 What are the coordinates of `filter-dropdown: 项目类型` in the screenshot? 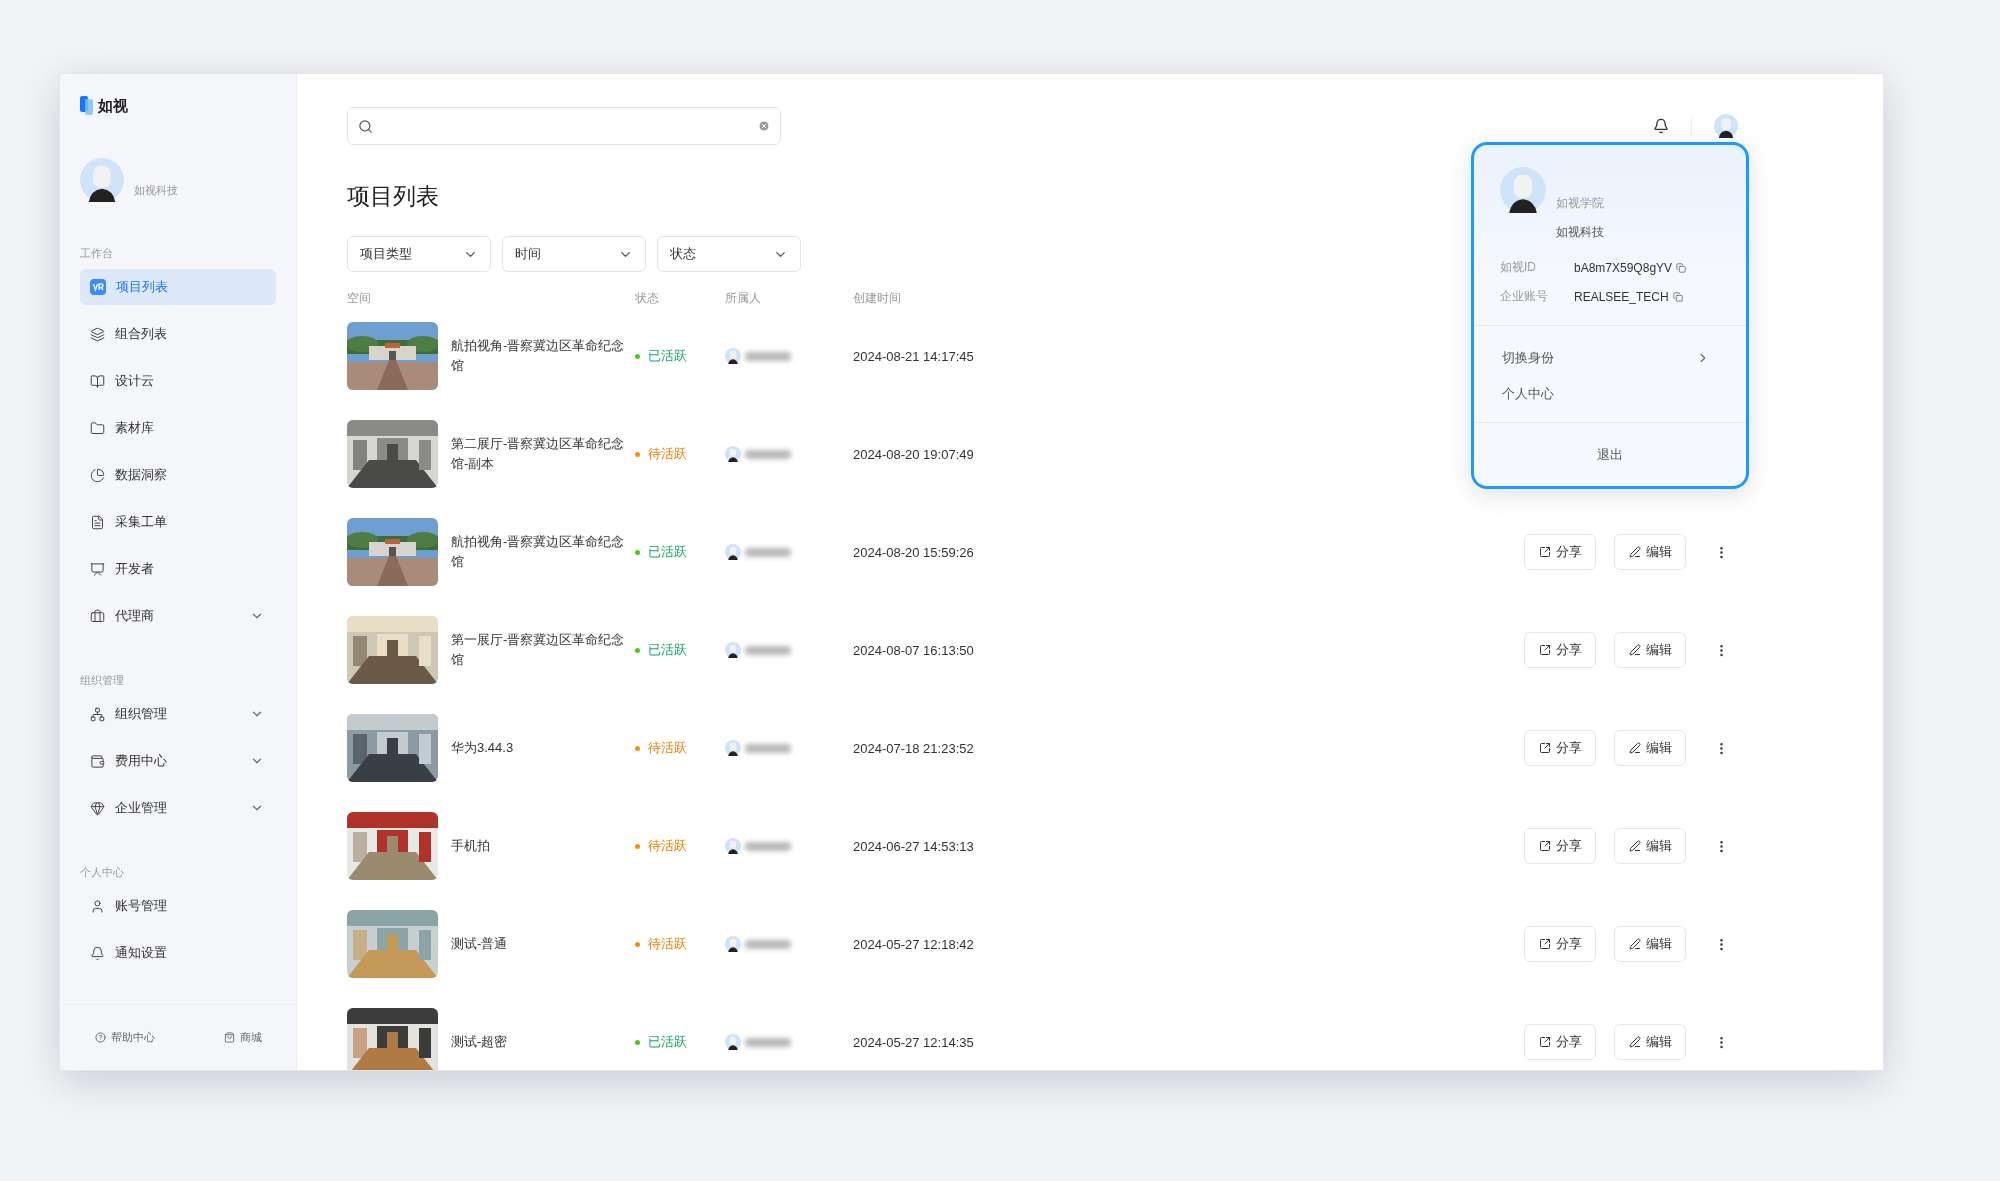 It's located at (419, 254).